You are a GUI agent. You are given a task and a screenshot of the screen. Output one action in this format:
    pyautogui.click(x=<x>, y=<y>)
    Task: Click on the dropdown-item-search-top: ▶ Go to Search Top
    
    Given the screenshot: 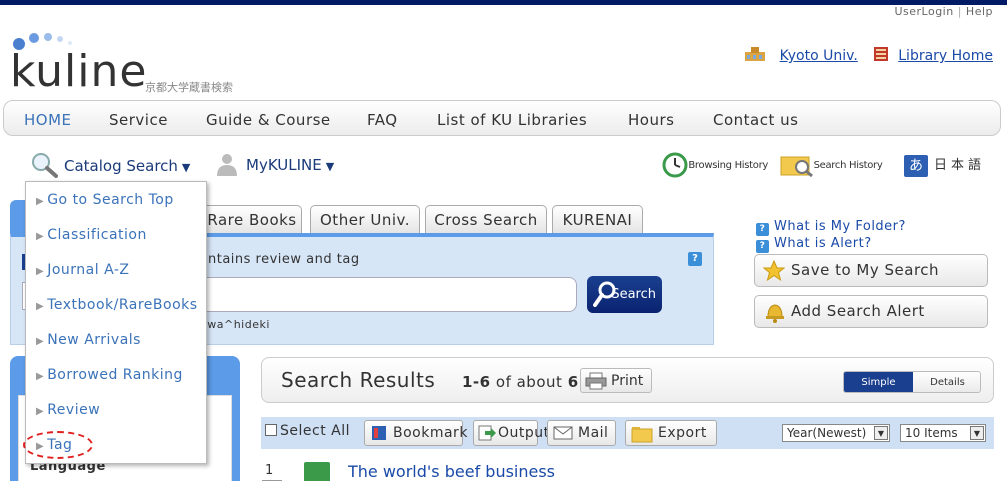 What is the action you would take?
    pyautogui.click(x=105, y=200)
    